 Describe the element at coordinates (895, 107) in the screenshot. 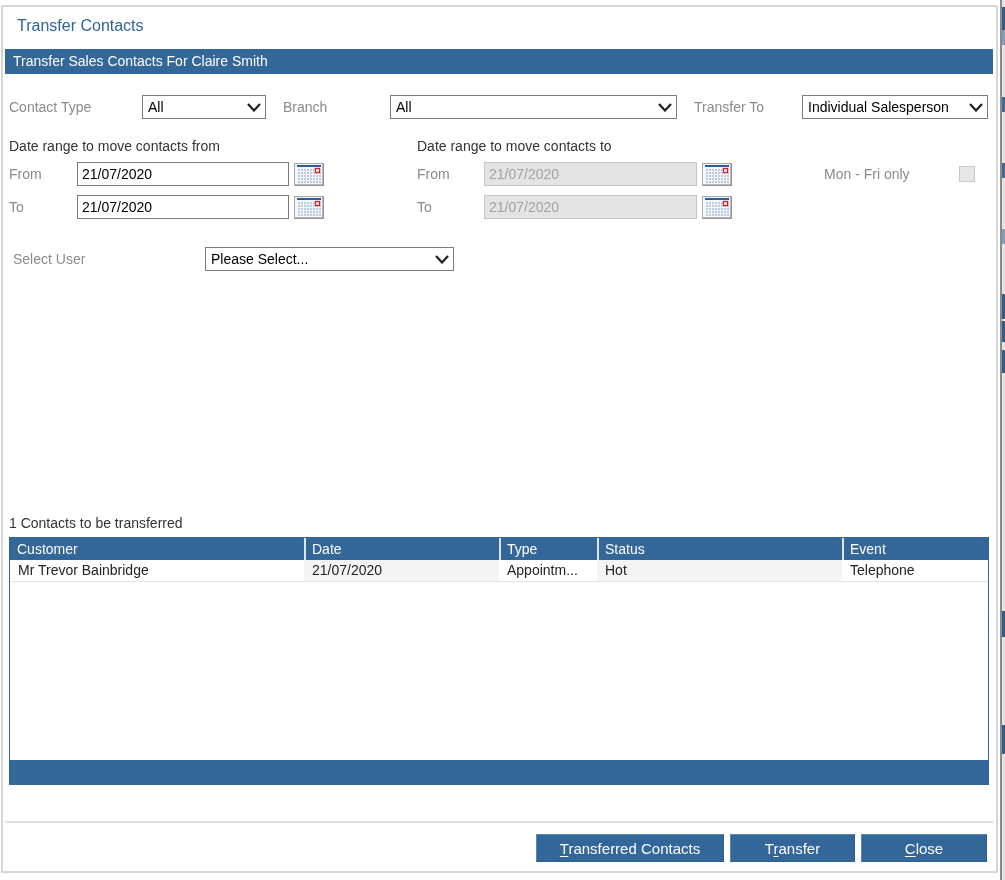

I see `transfer-to-dropdown: Individual Salesperson` at that location.